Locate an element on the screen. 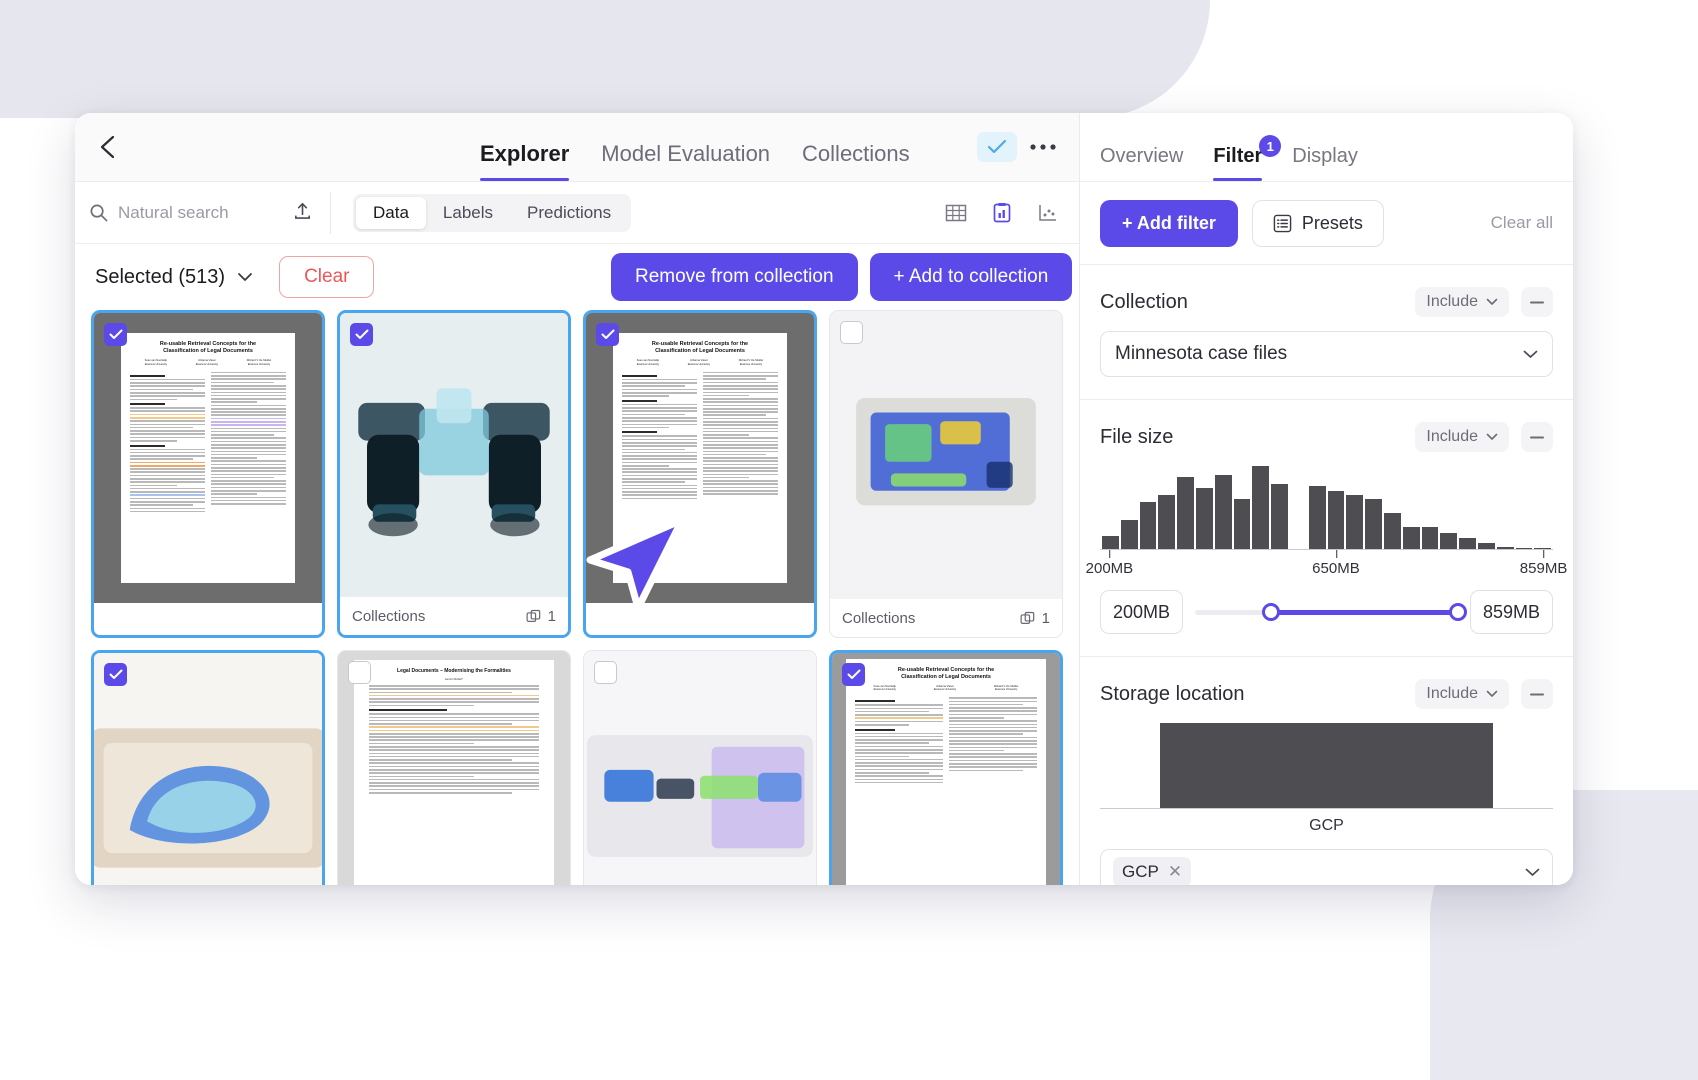 Image resolution: width=1698 pixels, height=1080 pixels. toolbar-divider is located at coordinates (330, 213).